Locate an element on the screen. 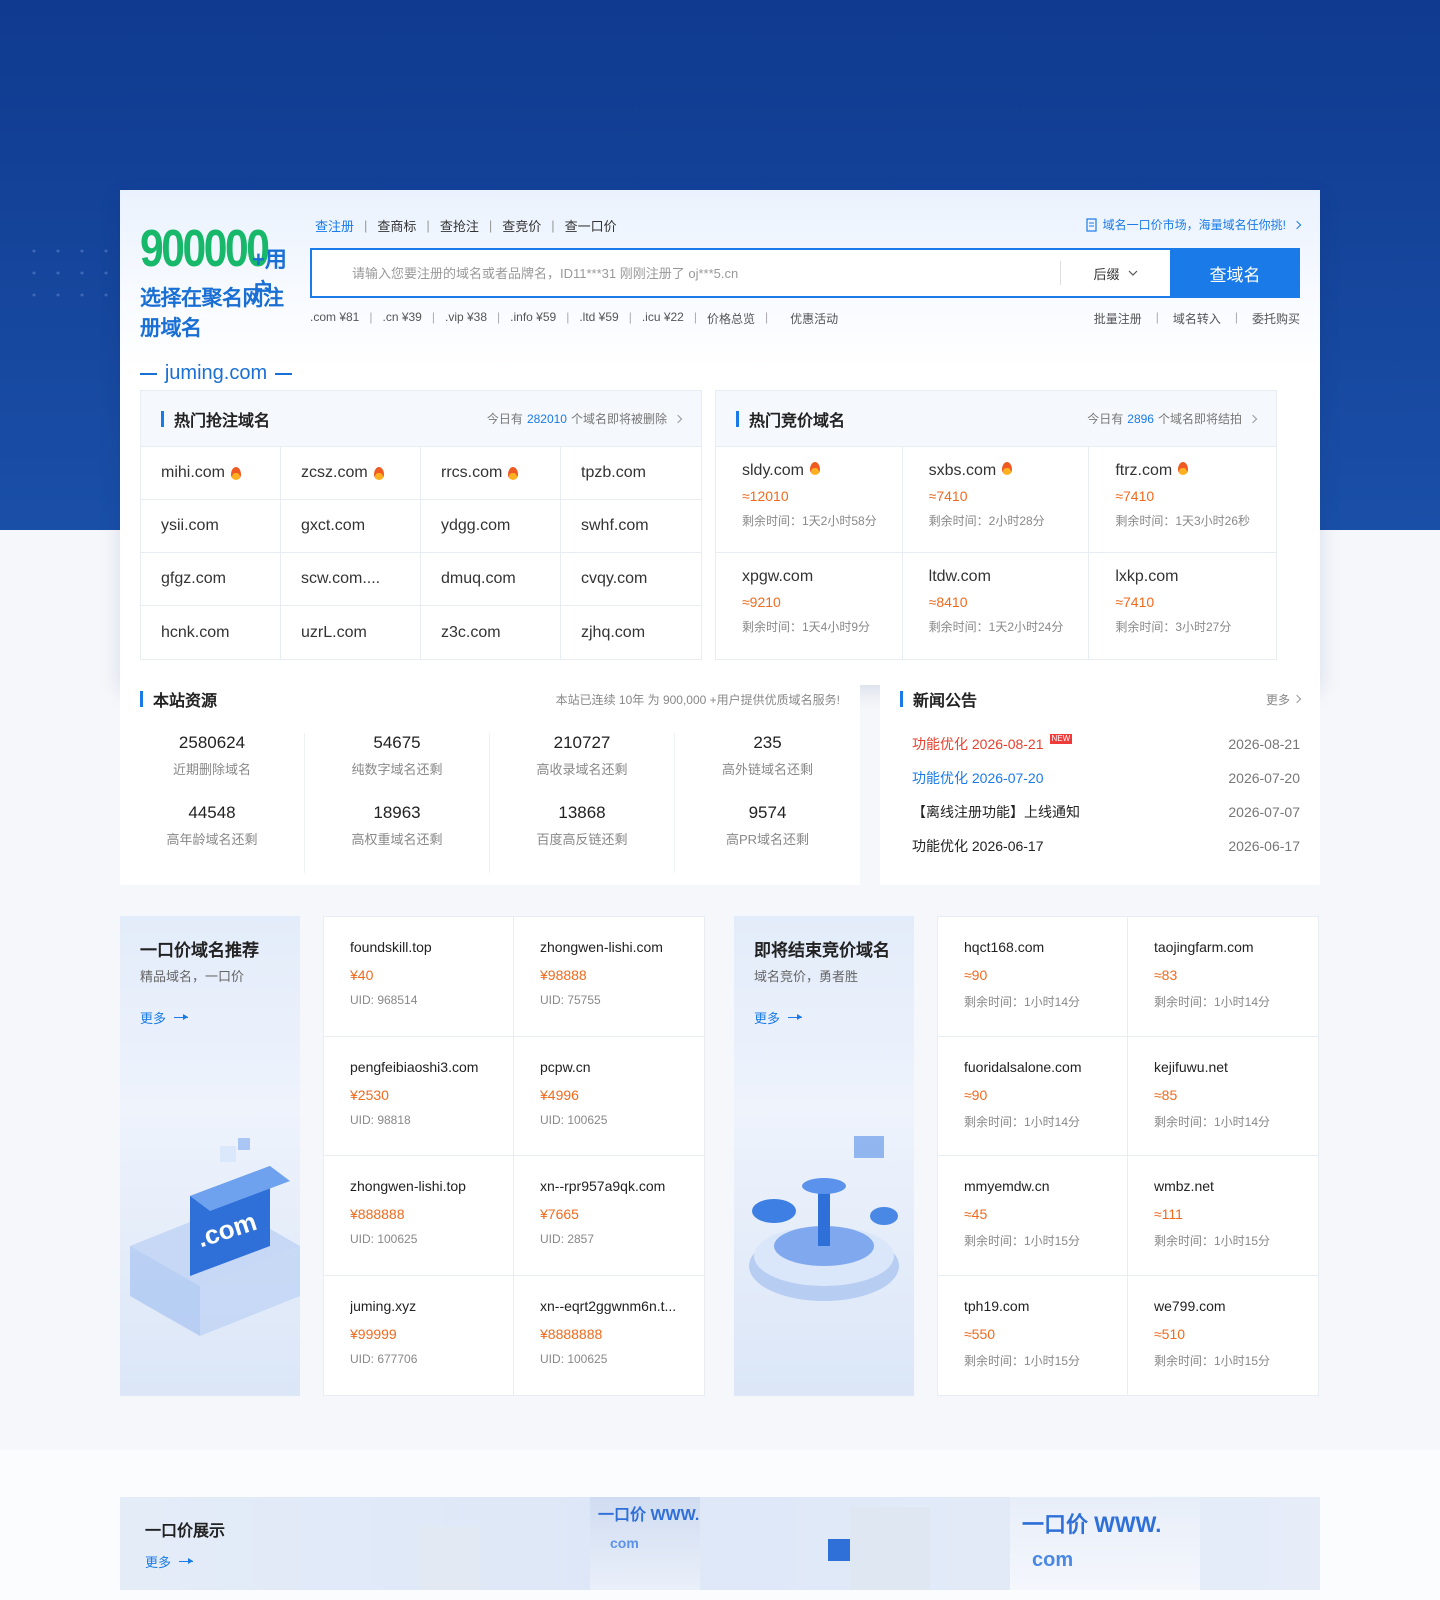 This screenshot has height=1600, width=1440. hot-backorder-domain: cvqy.com is located at coordinates (631, 579).